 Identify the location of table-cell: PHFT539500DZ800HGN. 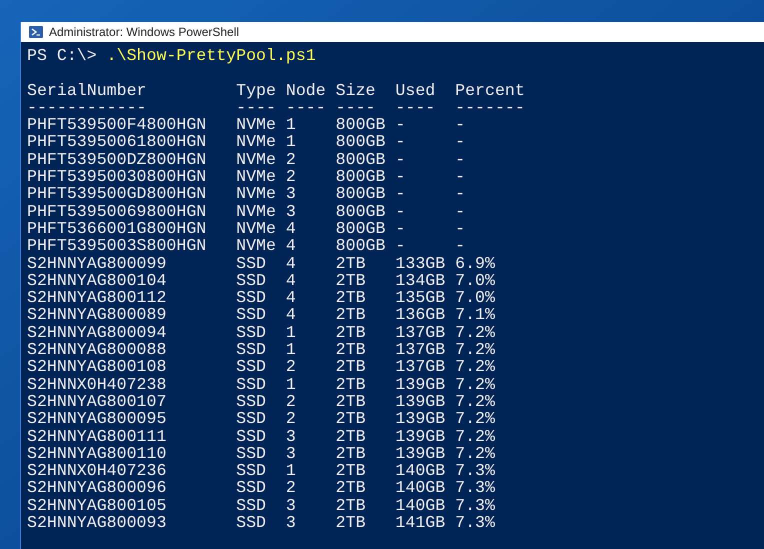
(116, 159).